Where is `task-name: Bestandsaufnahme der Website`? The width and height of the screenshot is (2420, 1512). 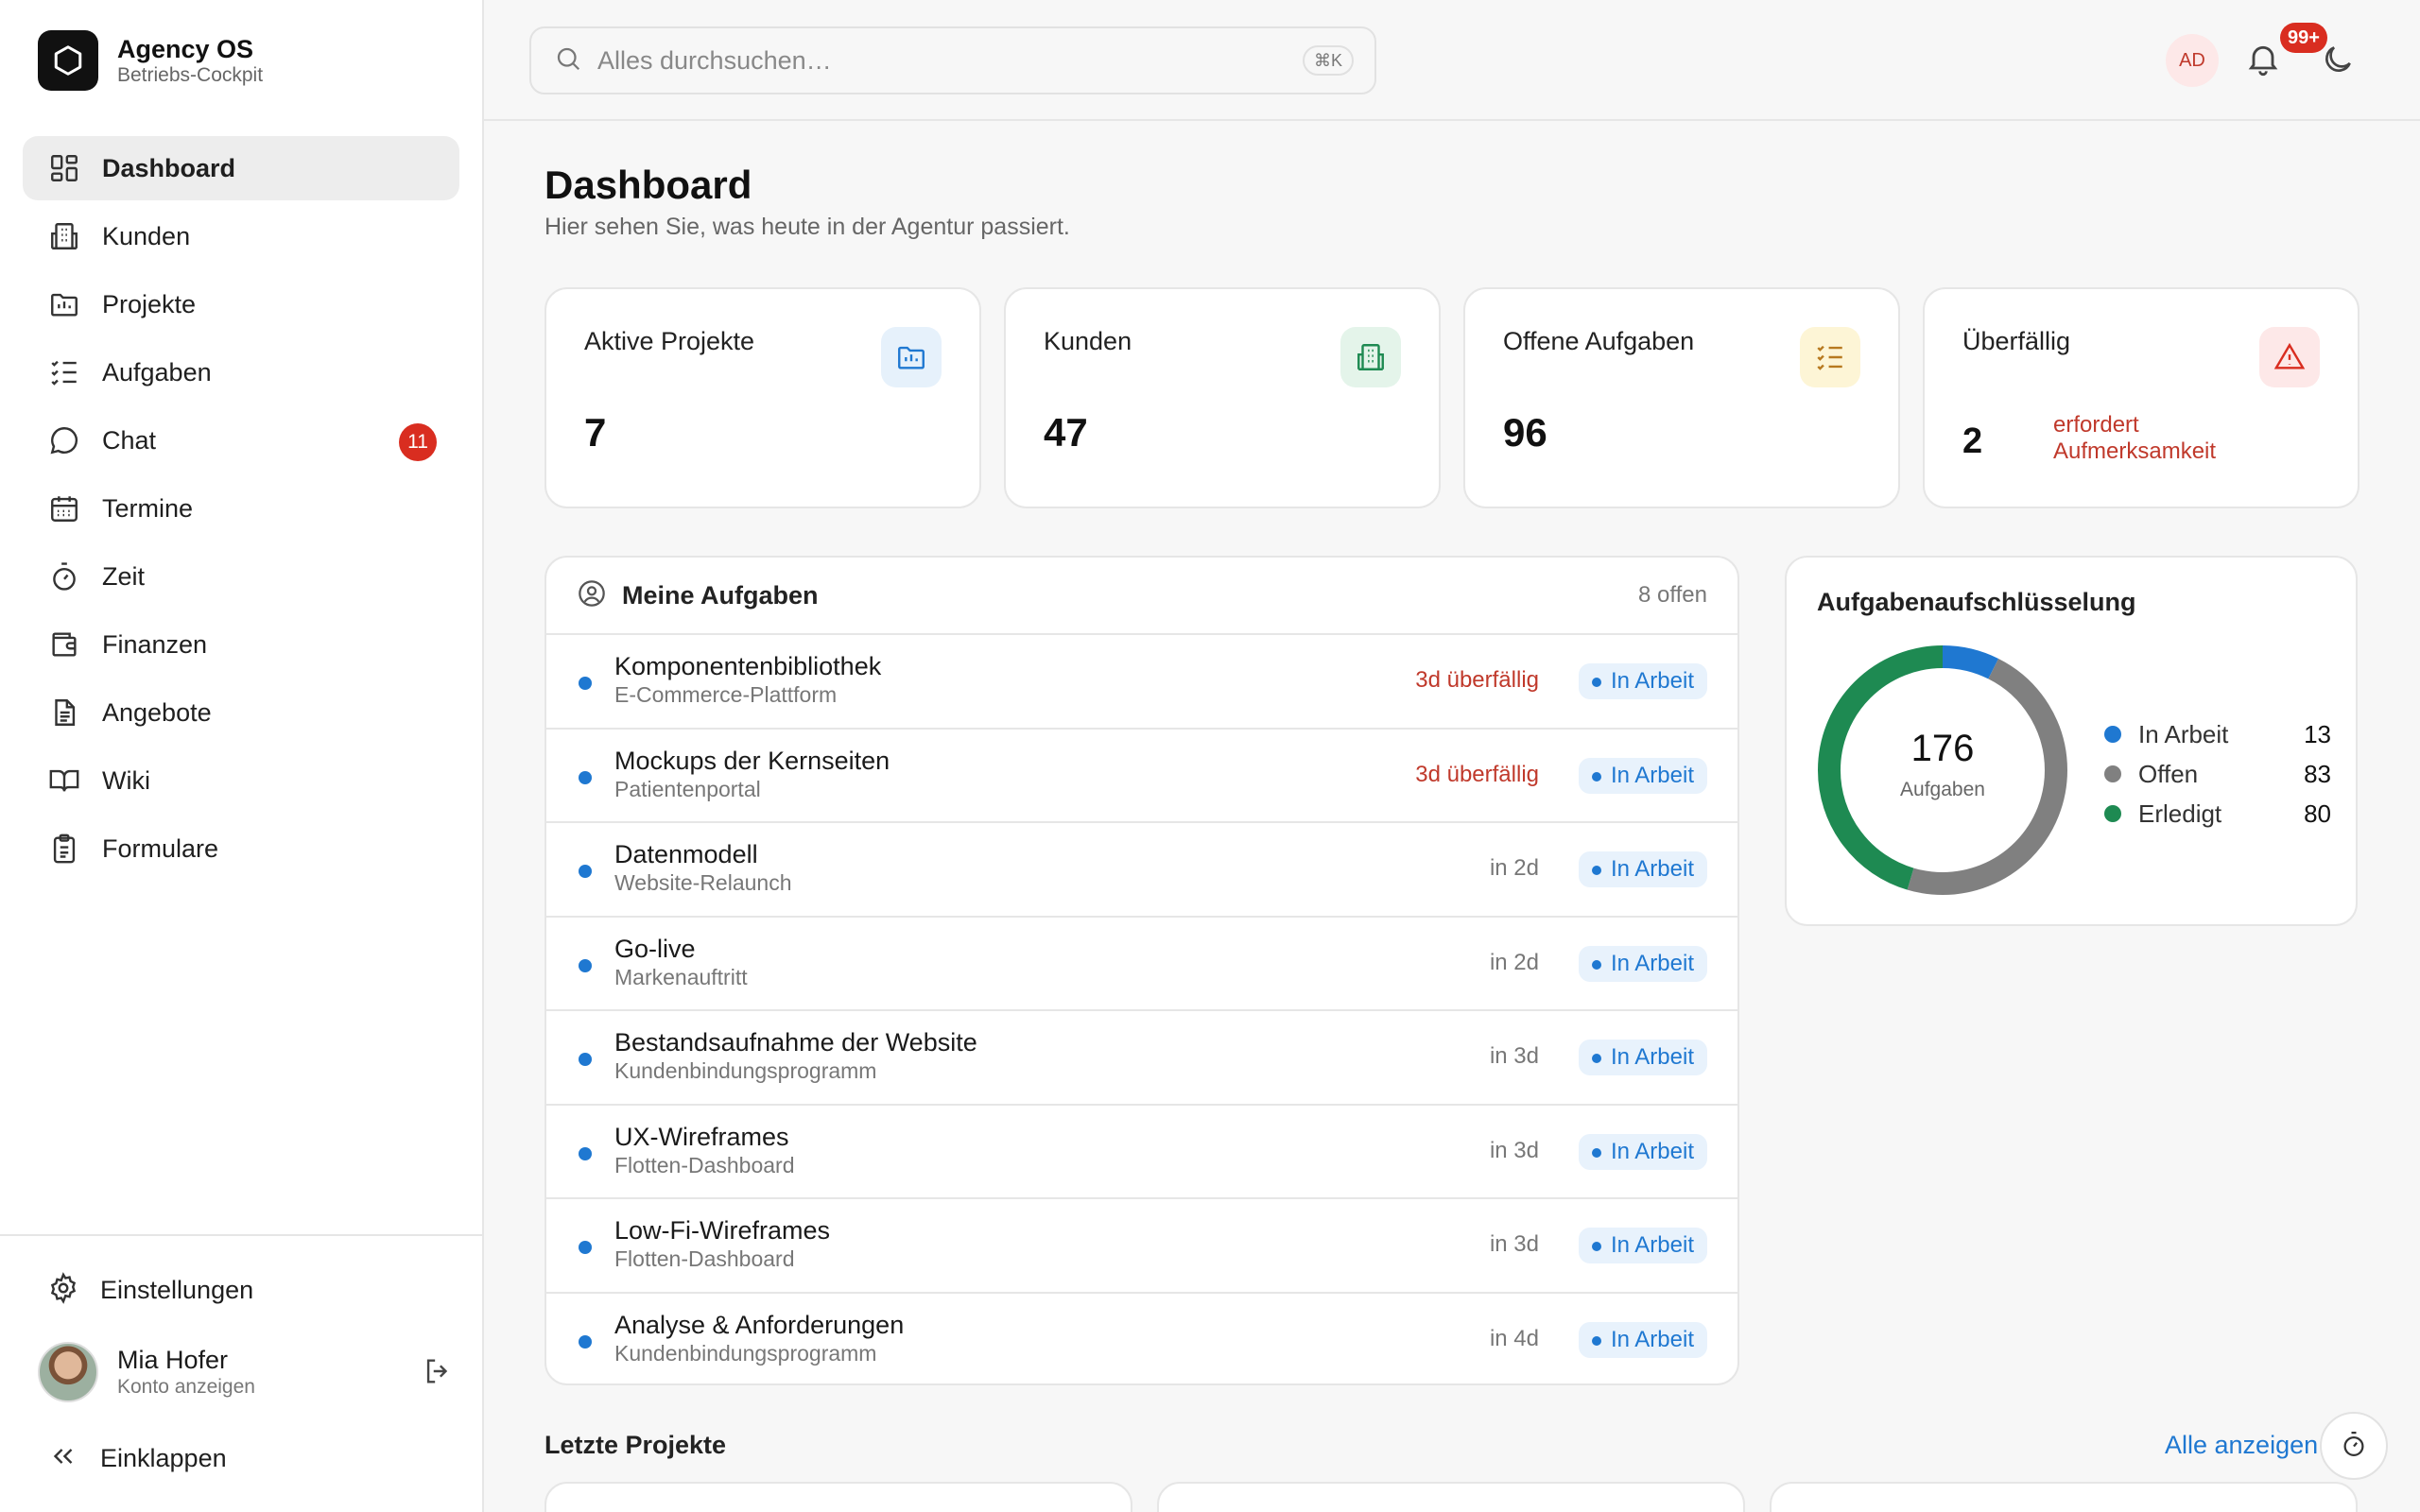 task-name: Bestandsaufnahme der Website is located at coordinates (795, 1042).